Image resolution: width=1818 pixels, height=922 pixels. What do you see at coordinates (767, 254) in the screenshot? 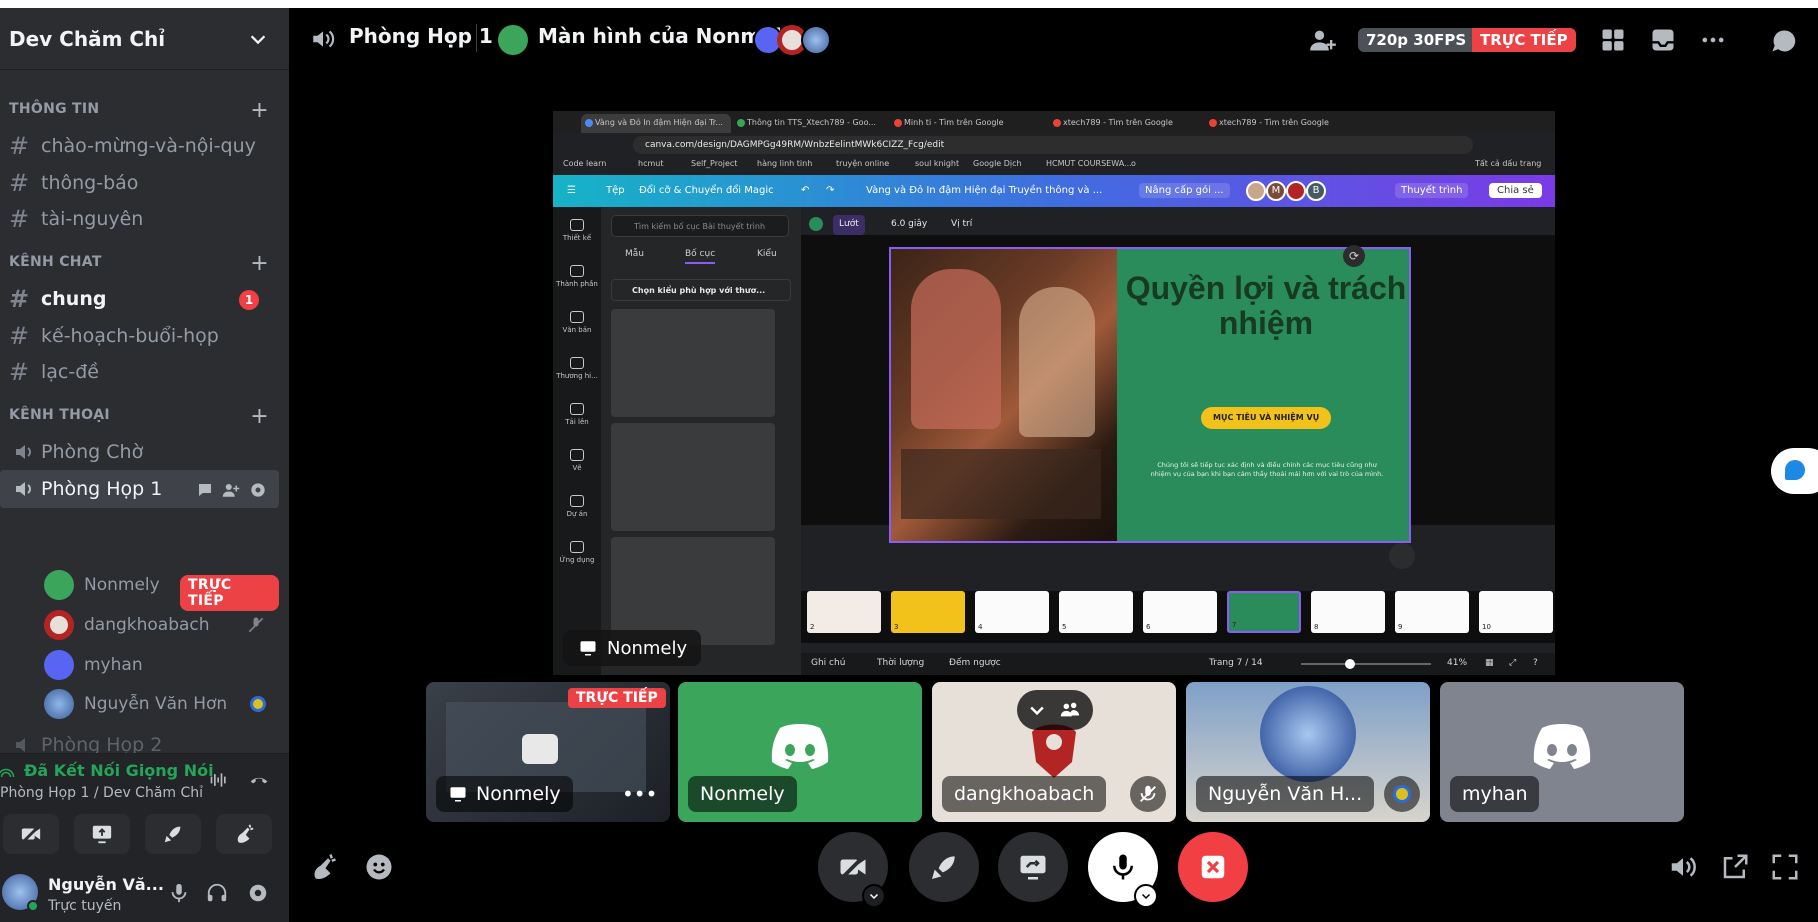
I see `tab-styles: Kiểu` at bounding box center [767, 254].